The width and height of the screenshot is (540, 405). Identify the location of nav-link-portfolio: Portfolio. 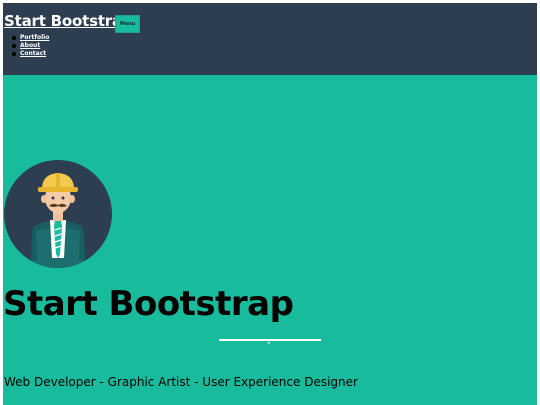
(34, 37).